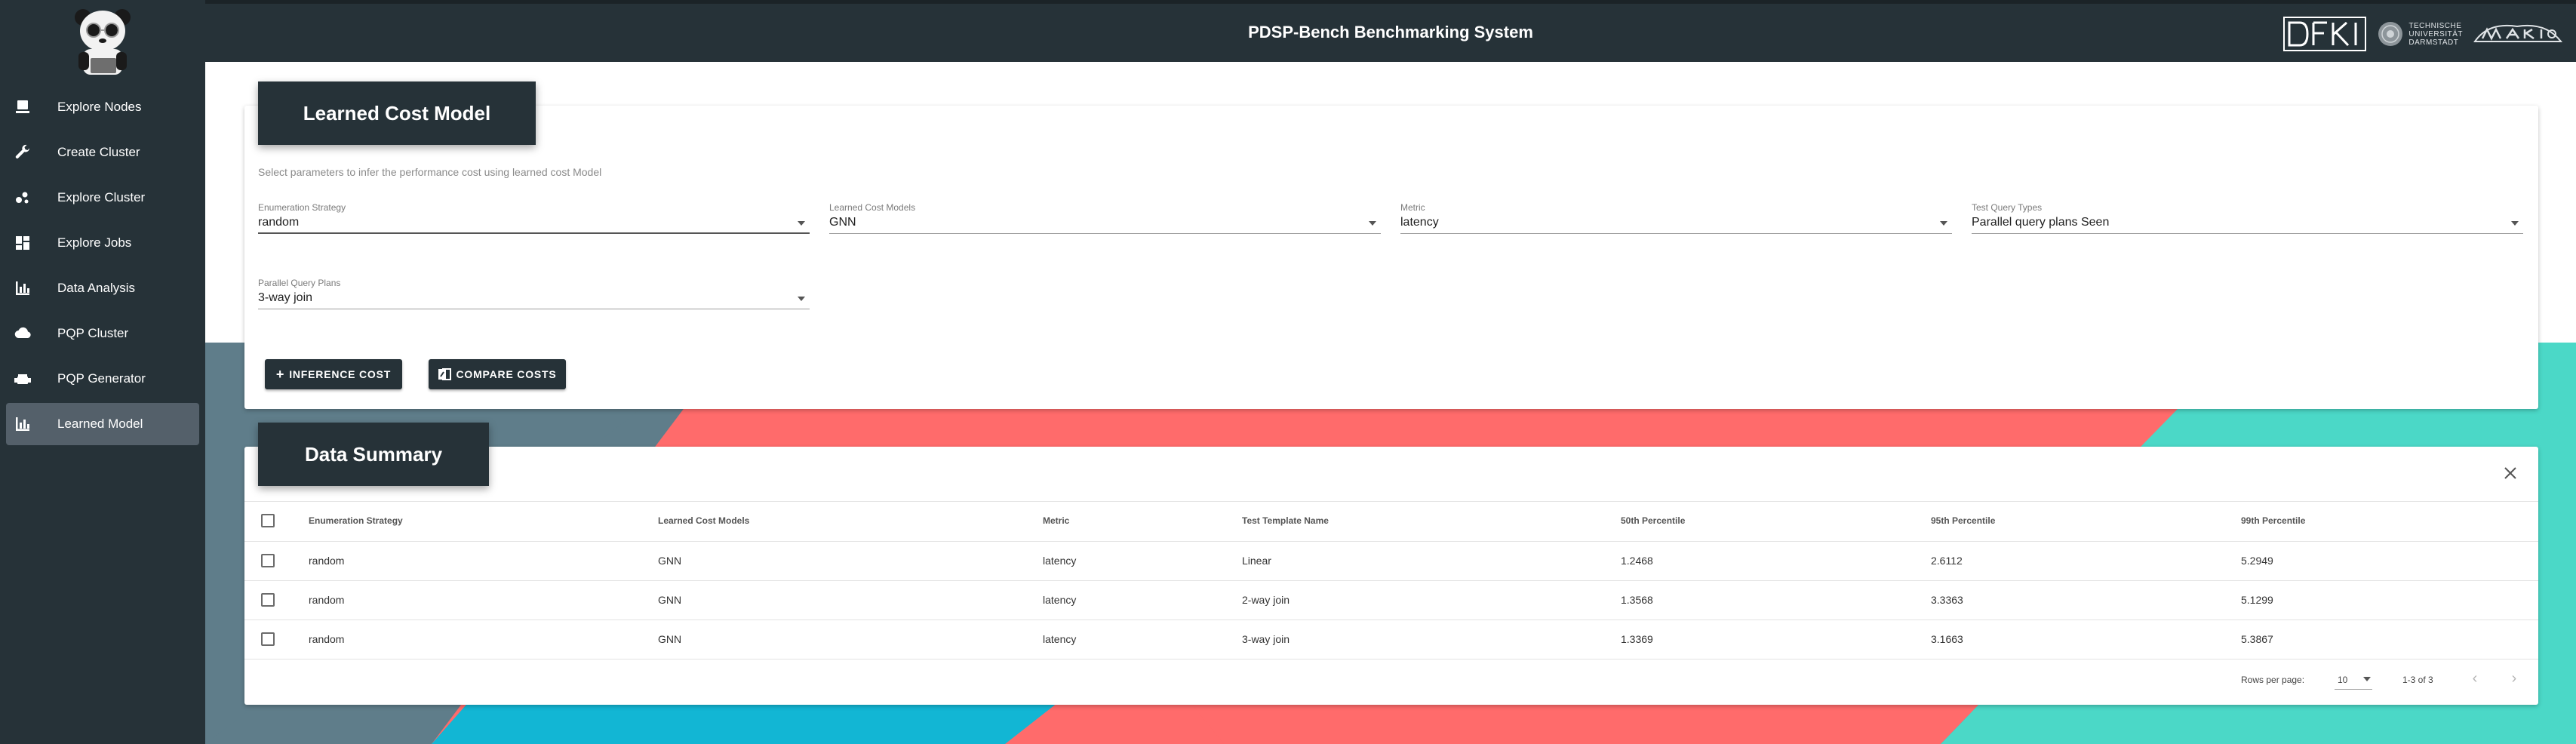 The image size is (2576, 744). Describe the element at coordinates (534, 218) in the screenshot. I see `enumeration-strategy-select: Enumeration Strategy random` at that location.